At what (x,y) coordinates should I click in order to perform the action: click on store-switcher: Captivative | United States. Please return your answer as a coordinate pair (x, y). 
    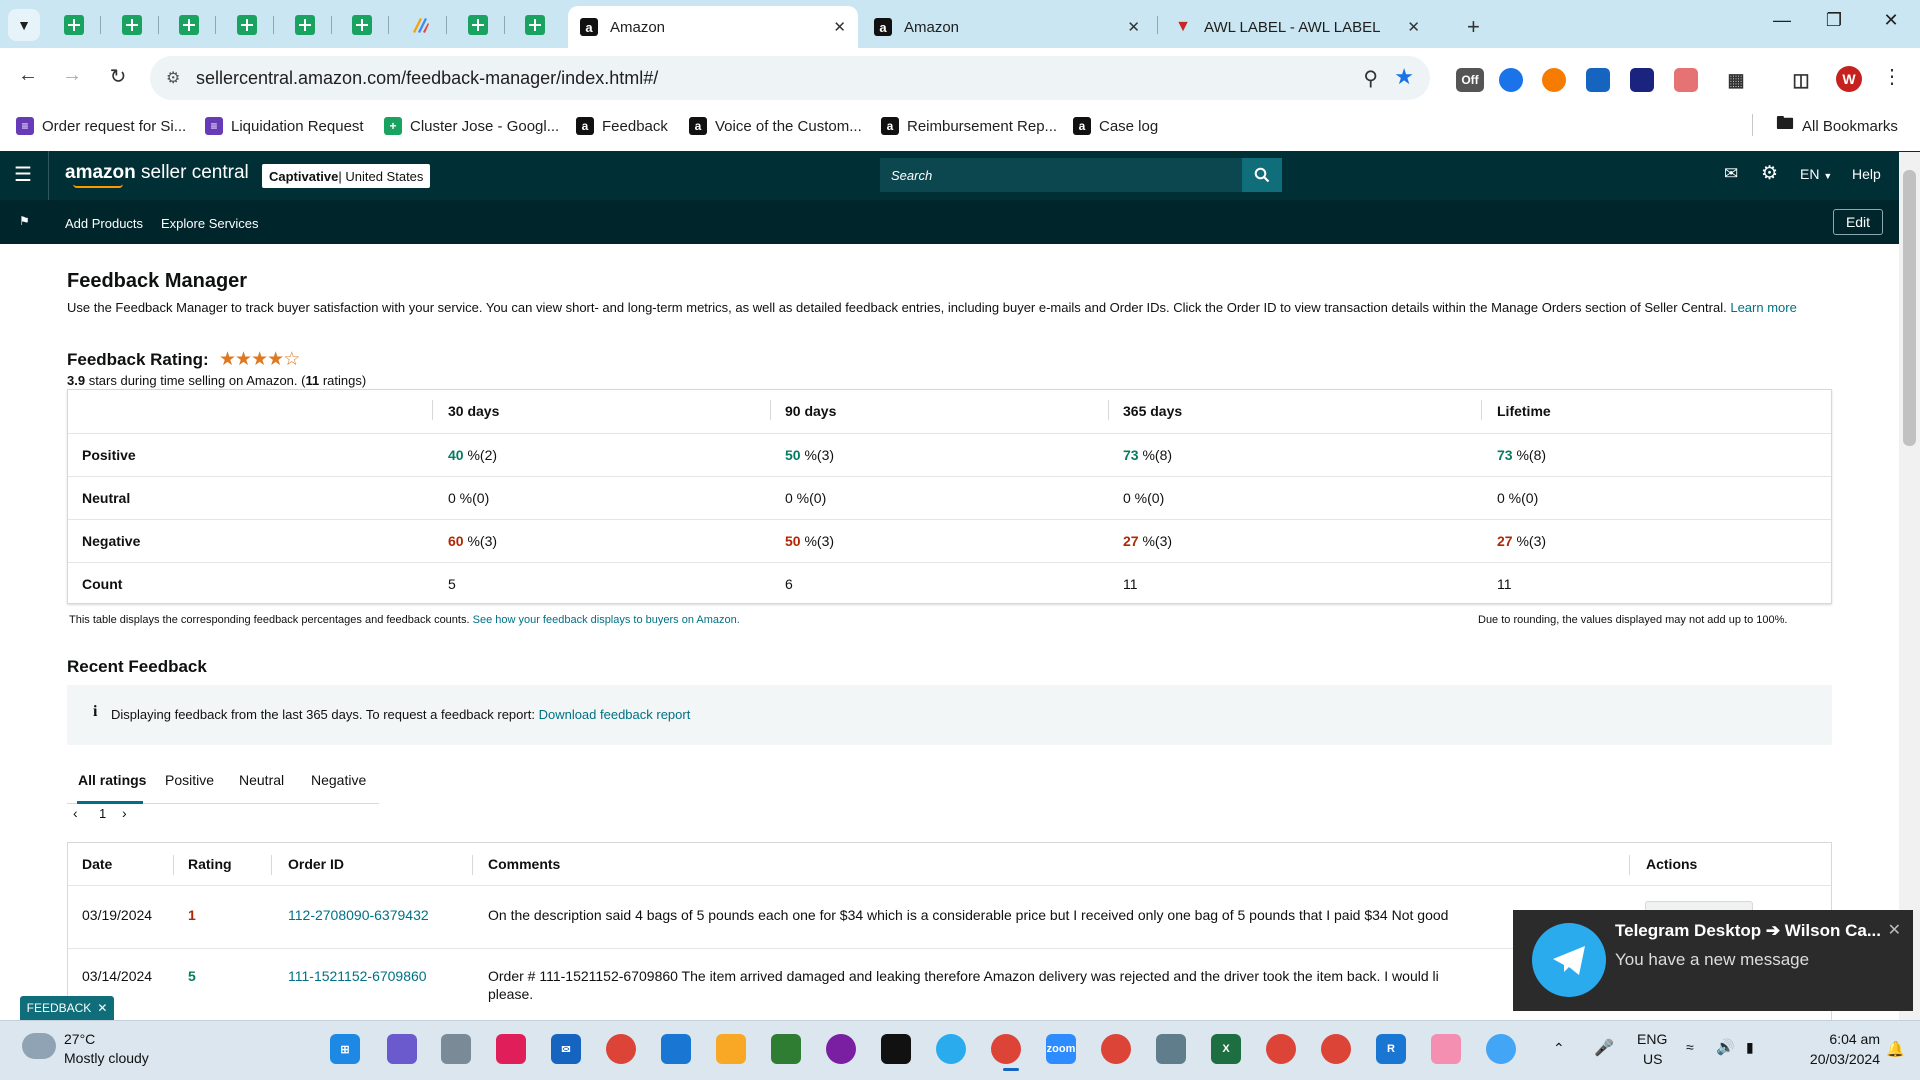
    Looking at the image, I should click on (346, 176).